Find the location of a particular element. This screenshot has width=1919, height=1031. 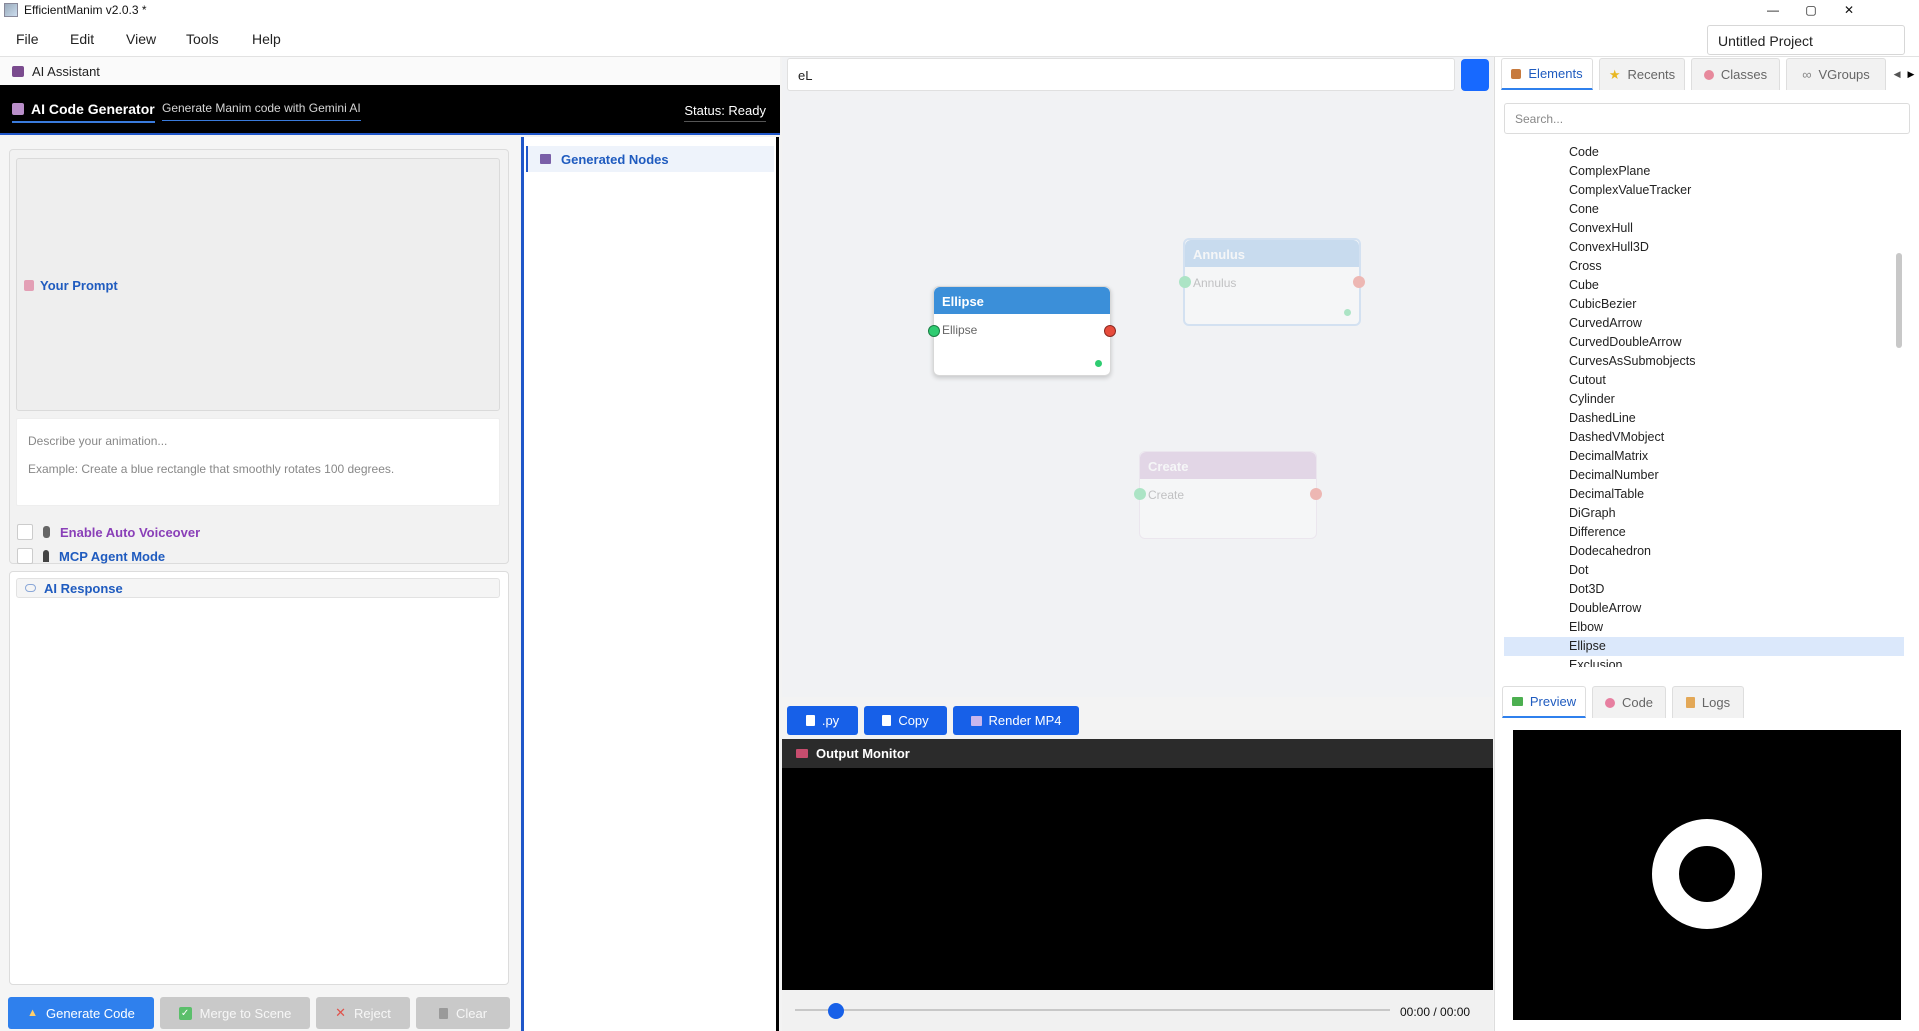

video-player is located at coordinates (1137, 879).